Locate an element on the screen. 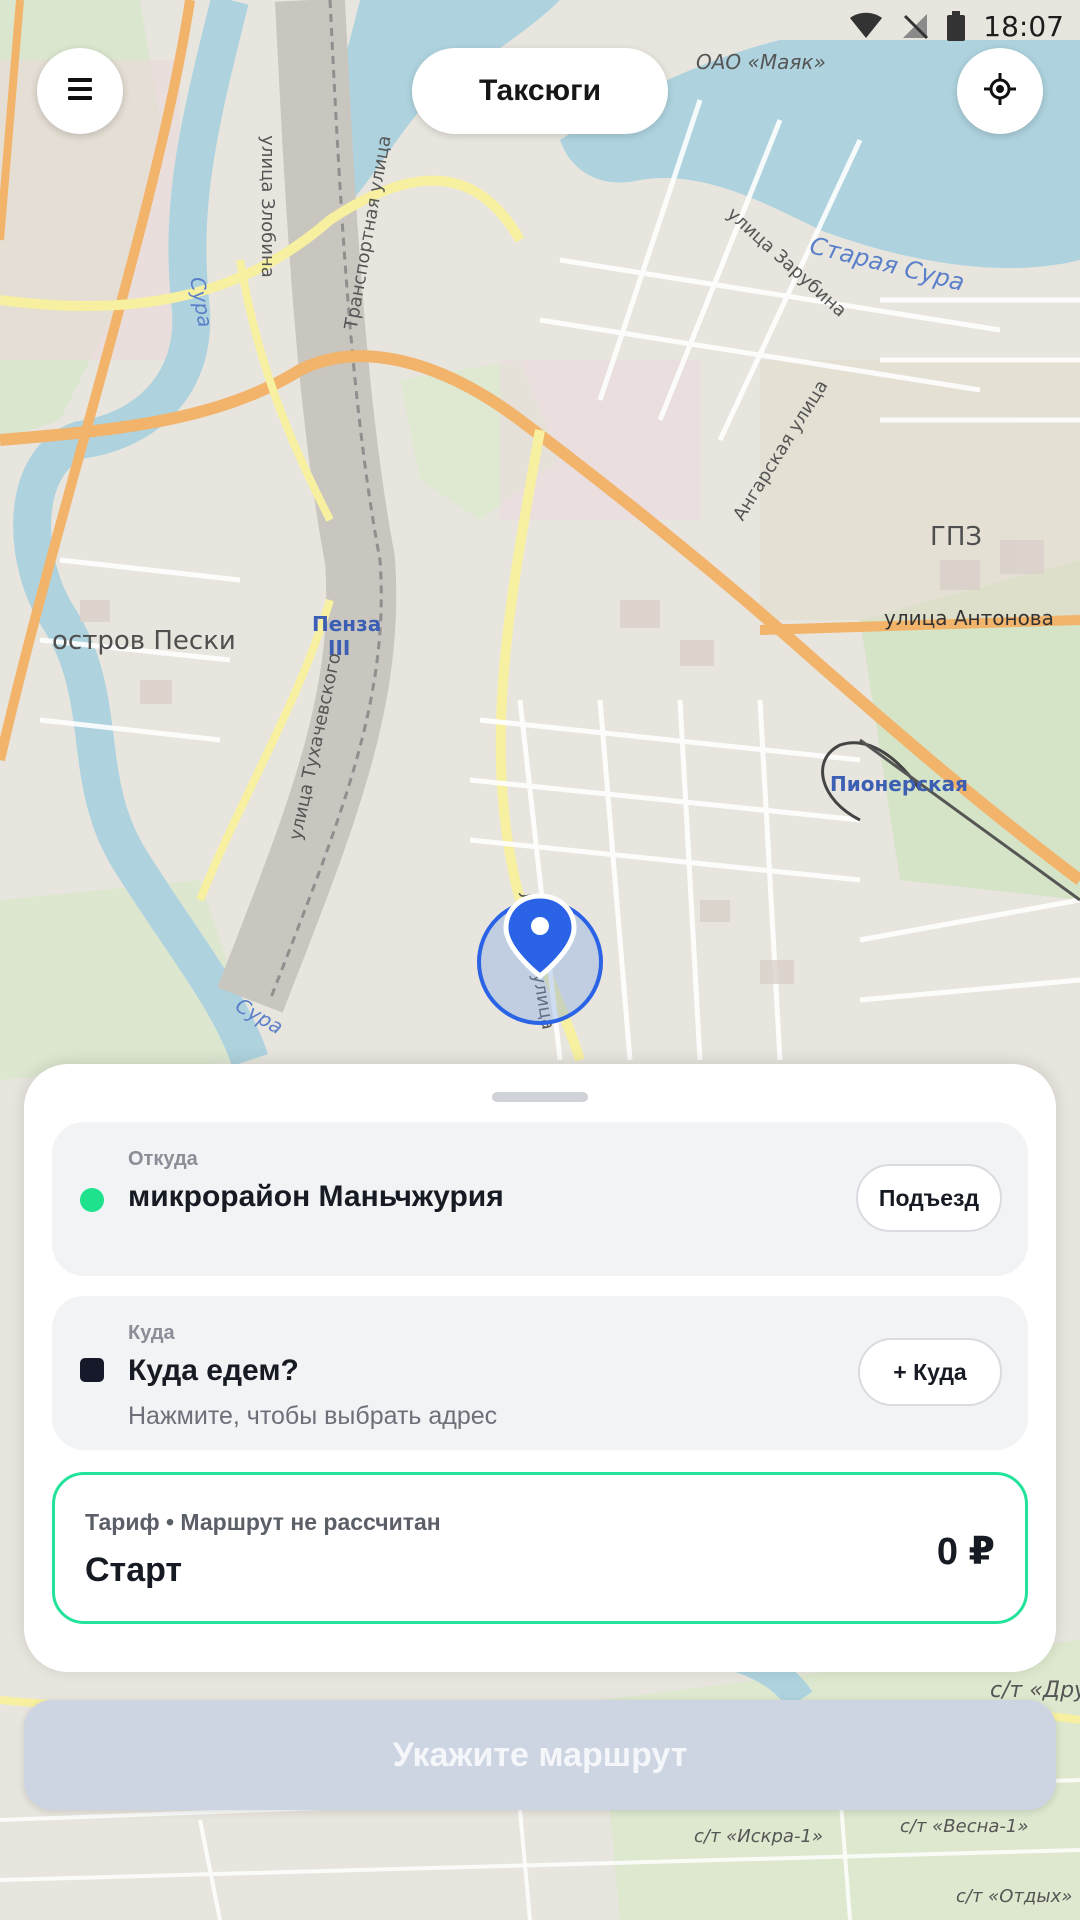  destination-label: Куда is located at coordinates (151, 1333).